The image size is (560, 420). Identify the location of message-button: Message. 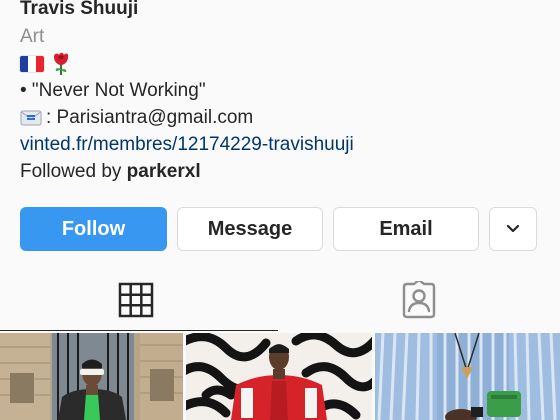
(250, 229).